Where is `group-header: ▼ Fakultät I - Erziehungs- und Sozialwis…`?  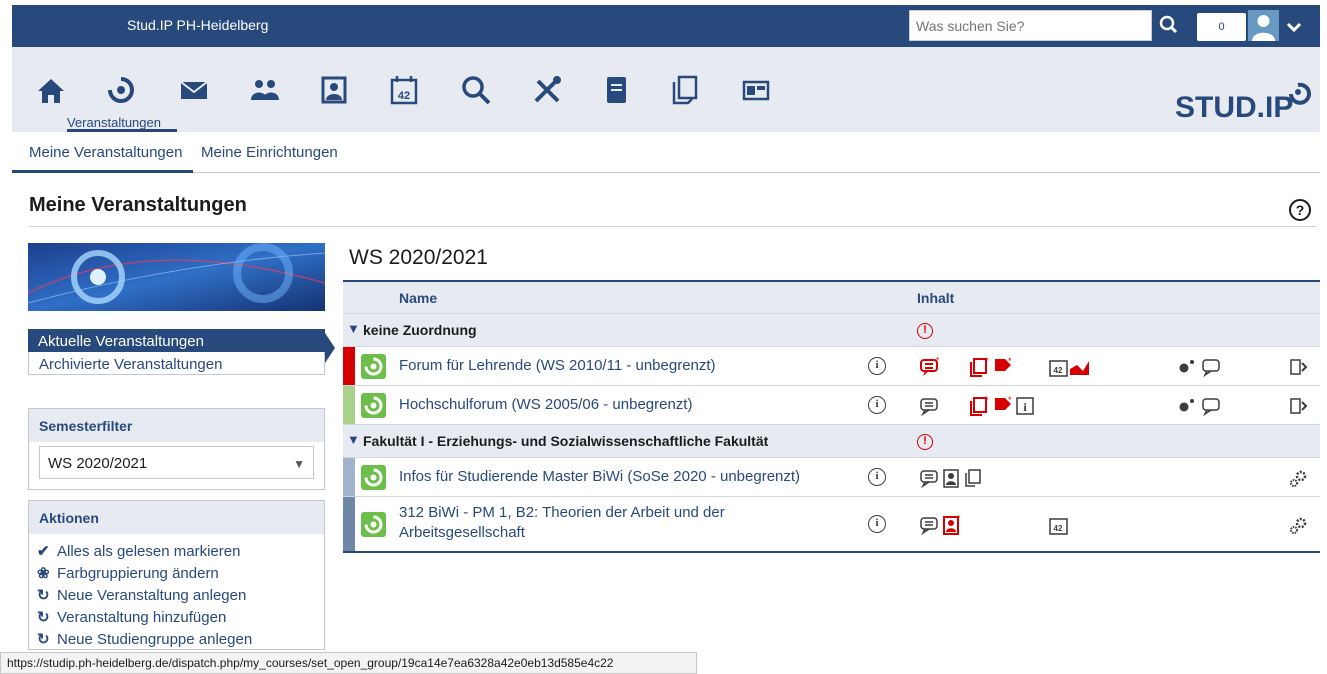
group-header: ▼ Fakultät I - Erziehungs- und Sozialwis… is located at coordinates (831, 440).